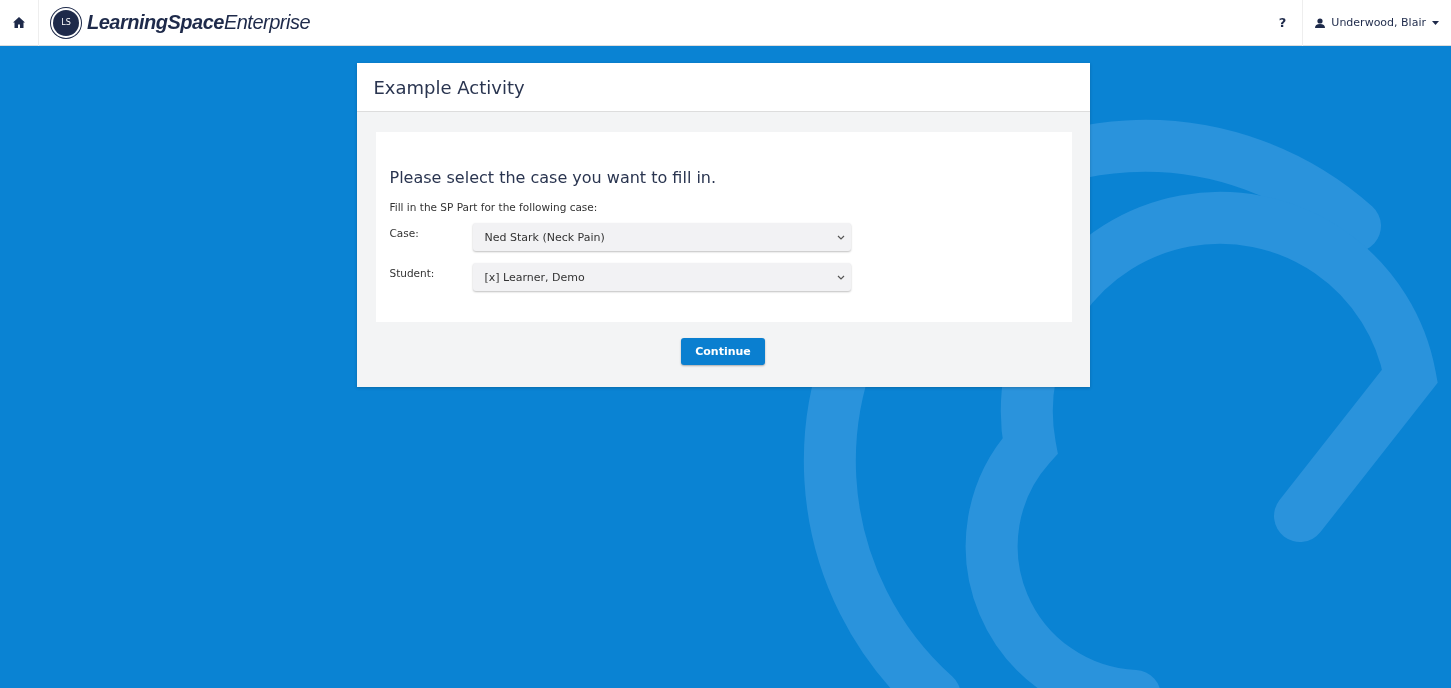 Image resolution: width=1451 pixels, height=688 pixels. What do you see at coordinates (553, 177) in the screenshot?
I see `form-heading: Please select the case you want to fill in.` at bounding box center [553, 177].